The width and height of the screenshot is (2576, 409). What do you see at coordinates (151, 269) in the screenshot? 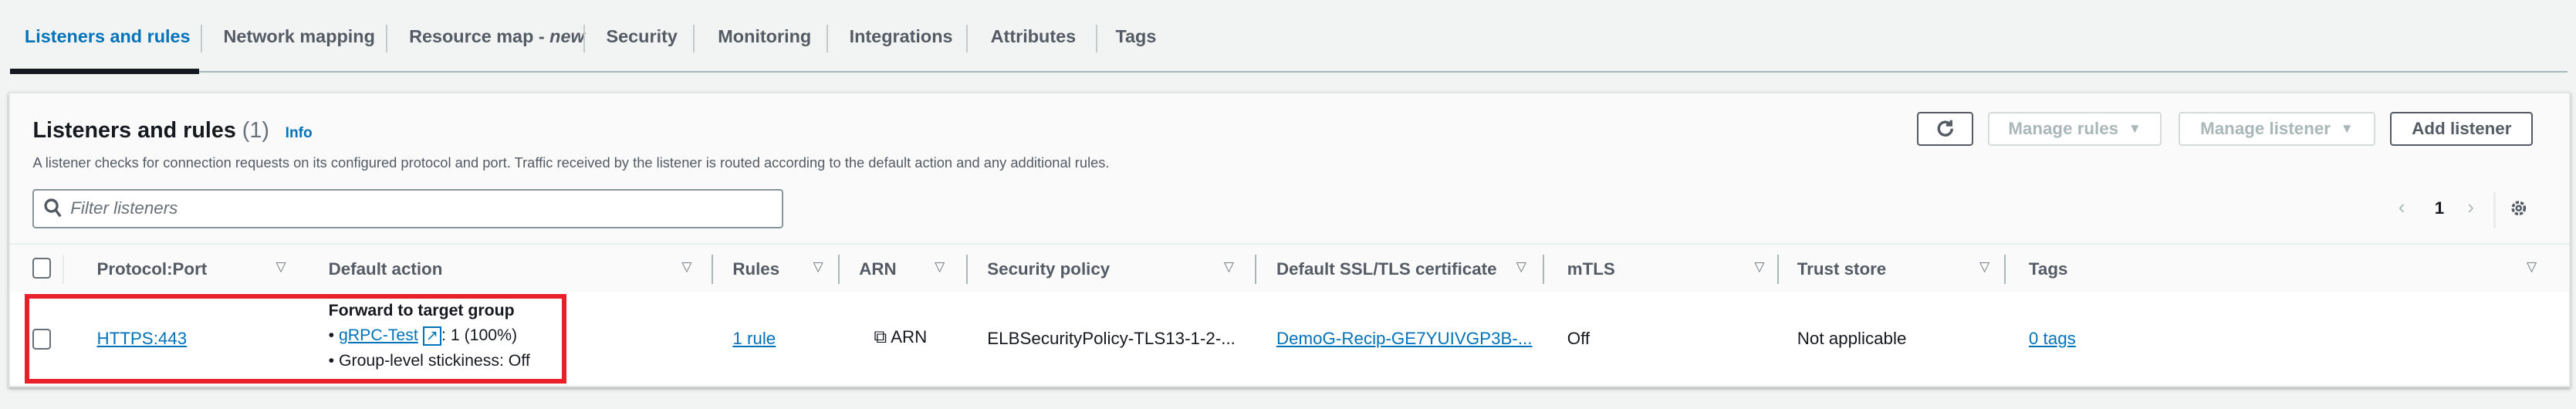
I see `column-protocol-port: Protocol:Port` at bounding box center [151, 269].